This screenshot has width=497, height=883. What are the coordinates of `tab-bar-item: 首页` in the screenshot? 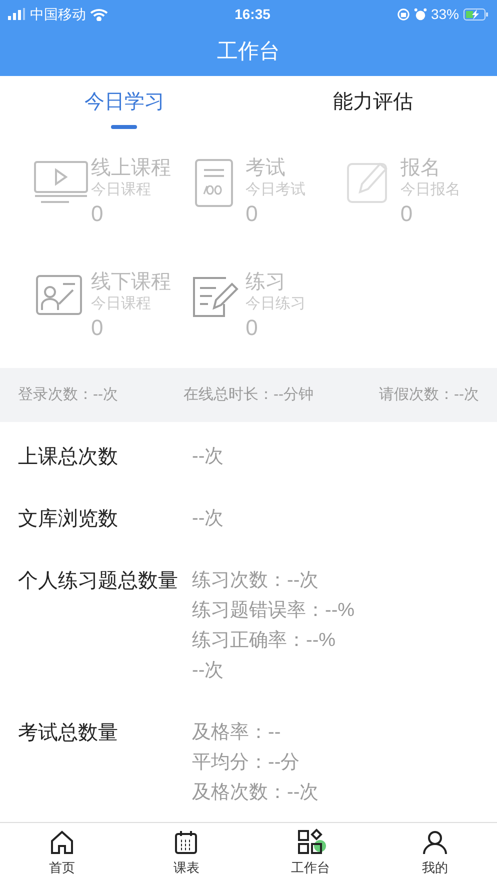 It's located at (62, 853).